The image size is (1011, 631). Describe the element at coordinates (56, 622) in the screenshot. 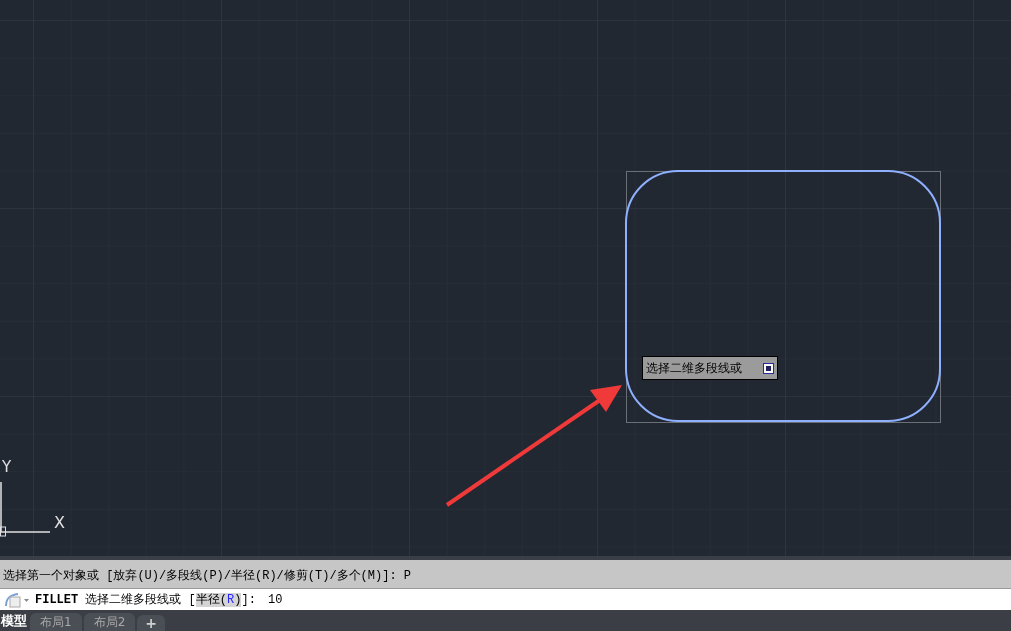

I see `layout-tab: 布局1` at that location.